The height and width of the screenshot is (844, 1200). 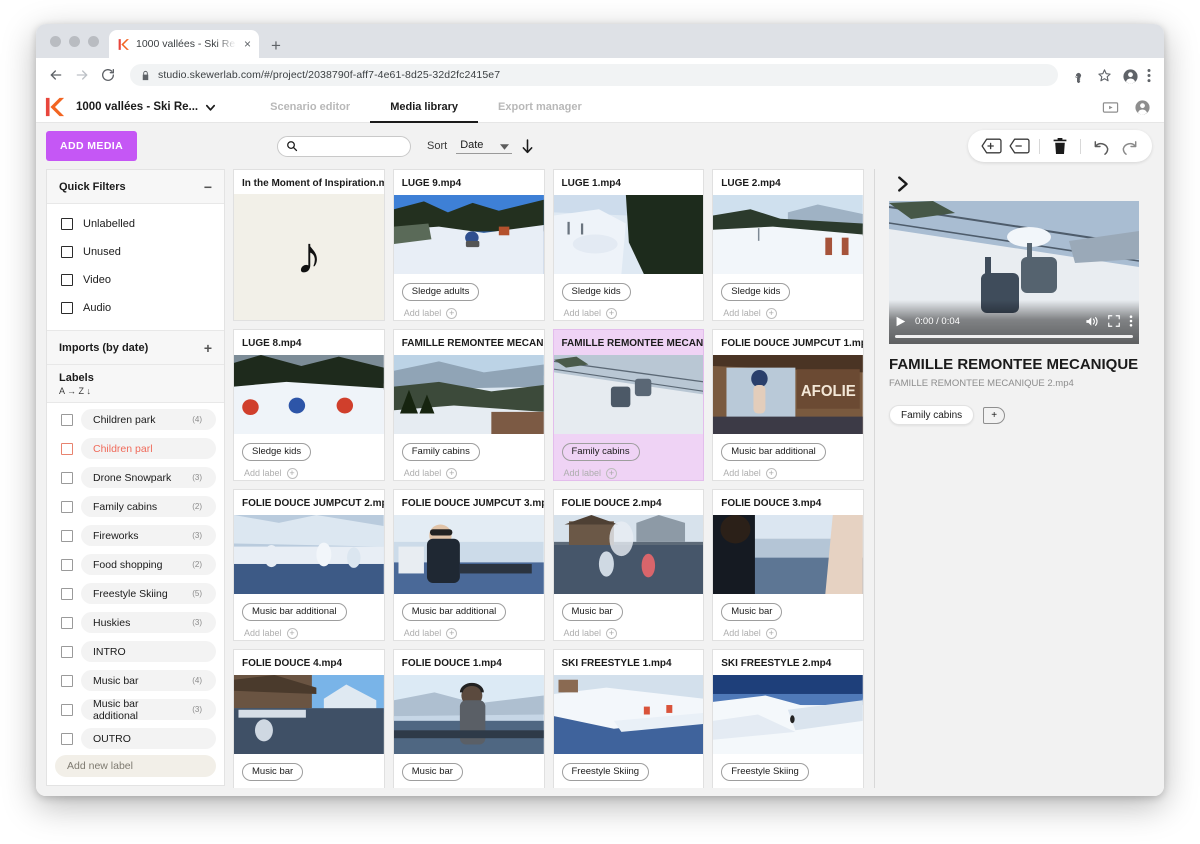 I want to click on redo-icon, so click(x=1129, y=146).